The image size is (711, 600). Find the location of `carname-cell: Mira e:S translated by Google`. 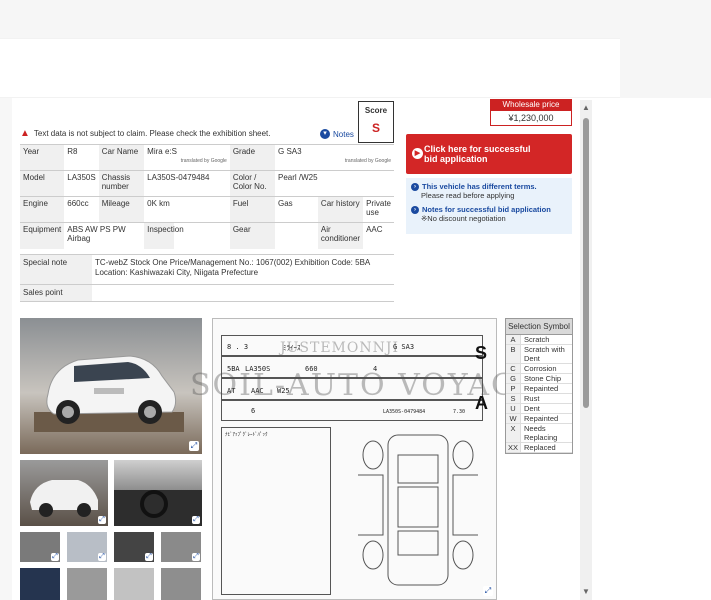

carname-cell: Mira e:S translated by Google is located at coordinates (187, 157).